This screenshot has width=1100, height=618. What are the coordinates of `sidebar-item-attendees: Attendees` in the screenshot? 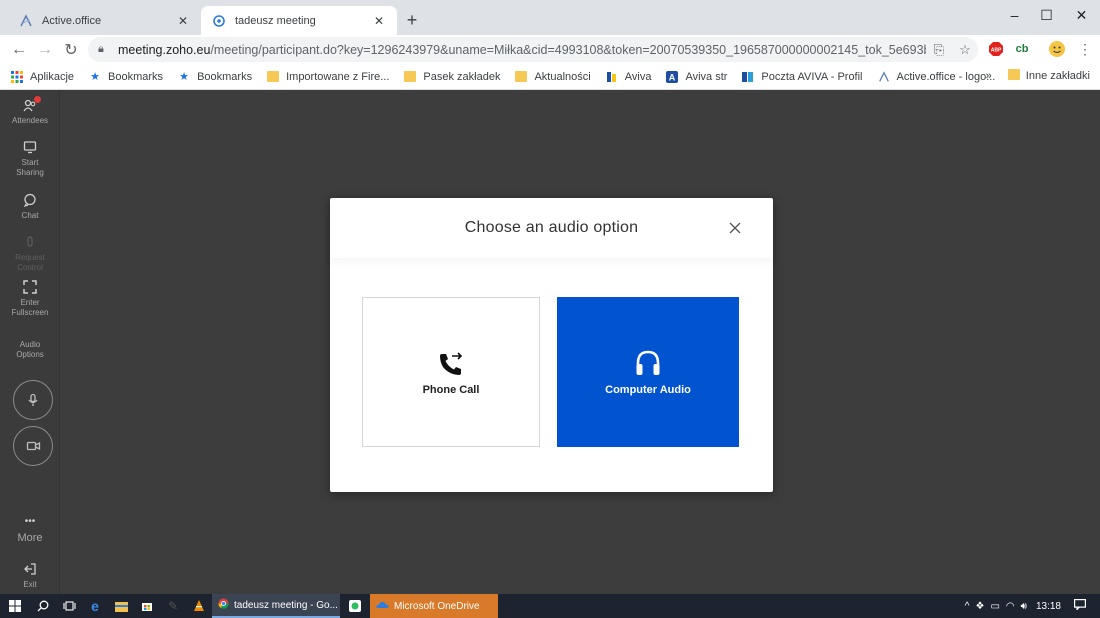 It's located at (30, 111).